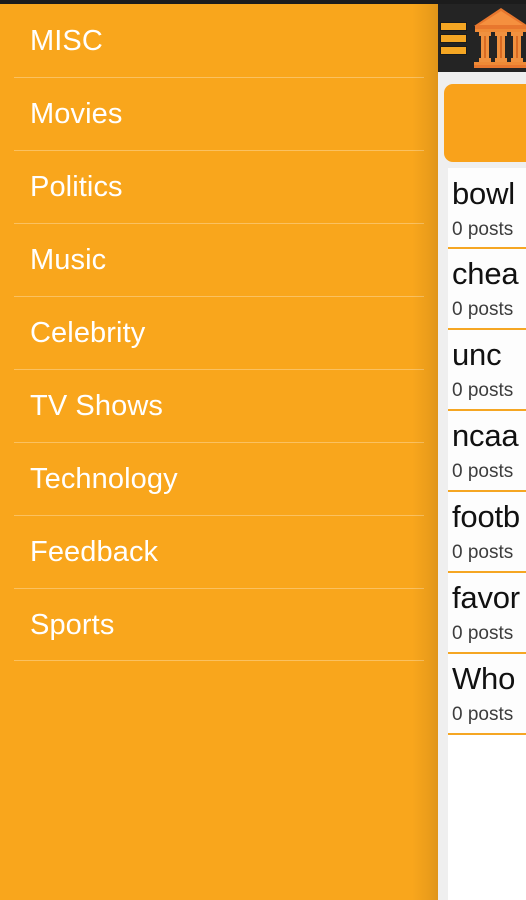 Image resolution: width=526 pixels, height=900 pixels. I want to click on drawer-item-music: Music, so click(219, 259).